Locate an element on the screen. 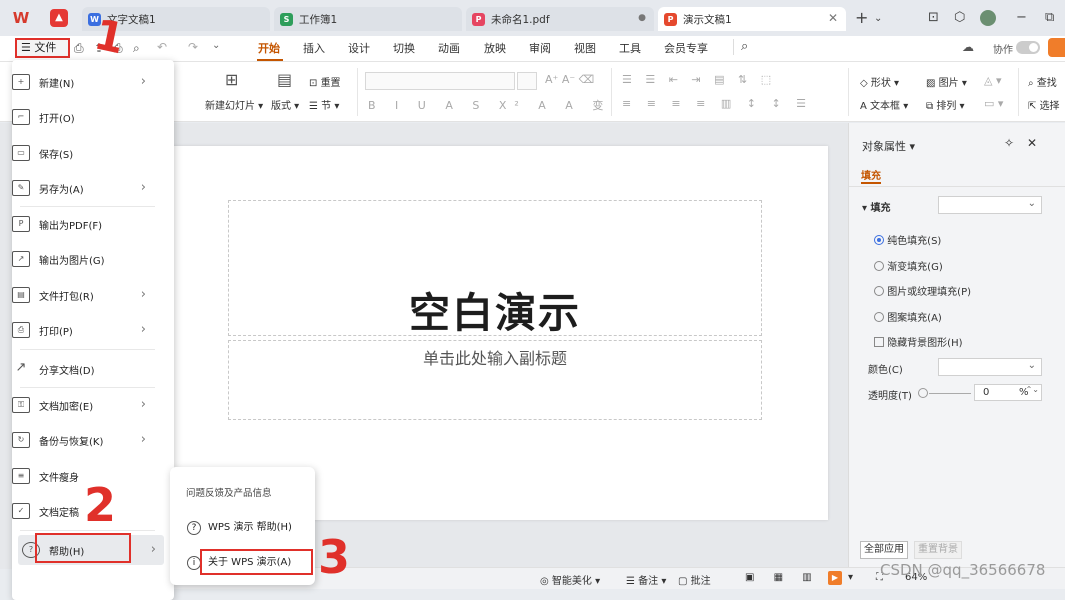 Image resolution: width=1065 pixels, height=600 pixels. fill-section-label: 填充 is located at coordinates (880, 208).